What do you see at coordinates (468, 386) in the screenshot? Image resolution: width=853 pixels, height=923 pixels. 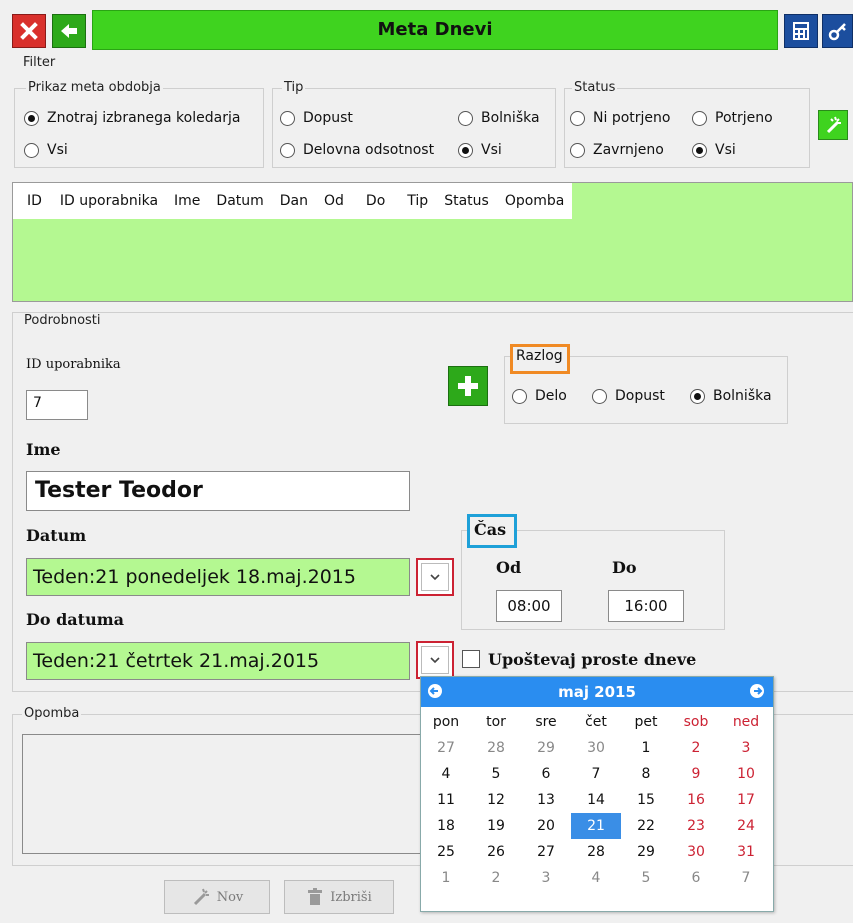 I see `add-button` at bounding box center [468, 386].